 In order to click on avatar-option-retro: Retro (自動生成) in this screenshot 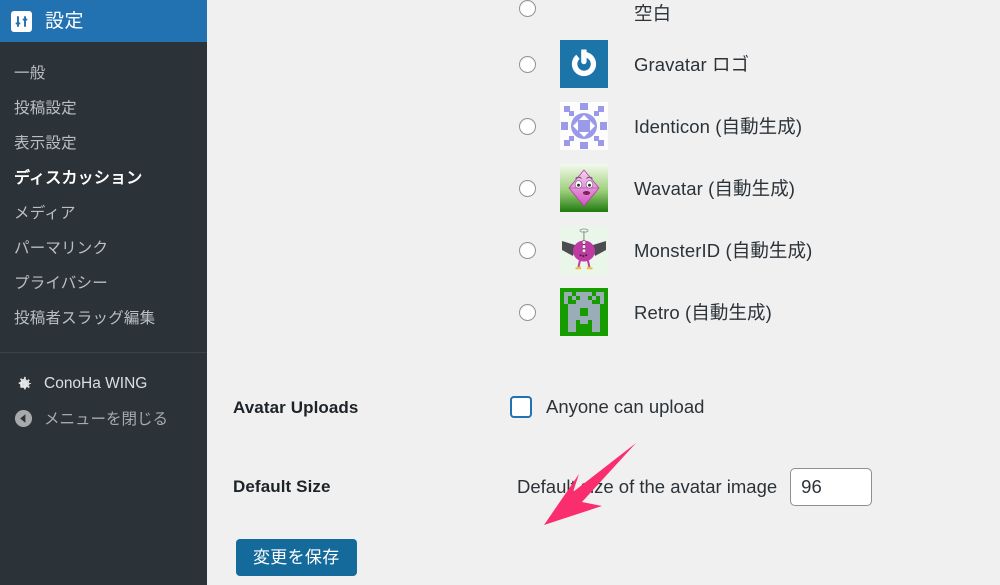, I will do `click(665, 312)`.